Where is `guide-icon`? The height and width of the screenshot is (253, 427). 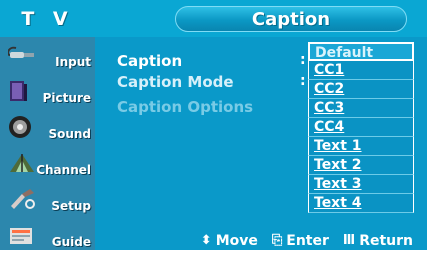 guide-icon is located at coordinates (21, 236).